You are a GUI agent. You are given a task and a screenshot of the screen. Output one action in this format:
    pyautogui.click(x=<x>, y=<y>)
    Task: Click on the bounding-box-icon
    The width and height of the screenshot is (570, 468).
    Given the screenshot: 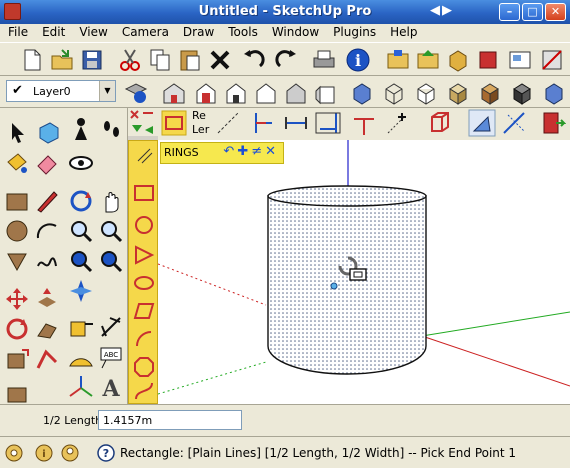 What is the action you would take?
    pyautogui.click(x=440, y=123)
    